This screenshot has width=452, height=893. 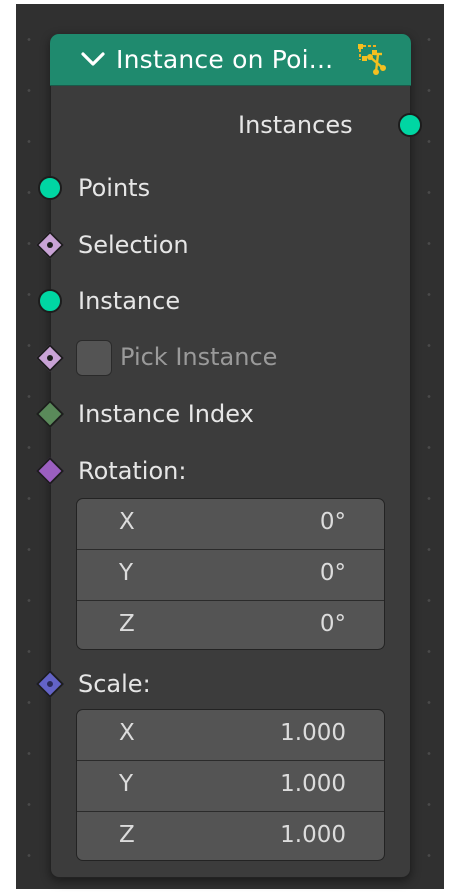 I want to click on scale-vector-field: X 1.000 Y 1.000 Z 1.000, so click(x=230, y=785).